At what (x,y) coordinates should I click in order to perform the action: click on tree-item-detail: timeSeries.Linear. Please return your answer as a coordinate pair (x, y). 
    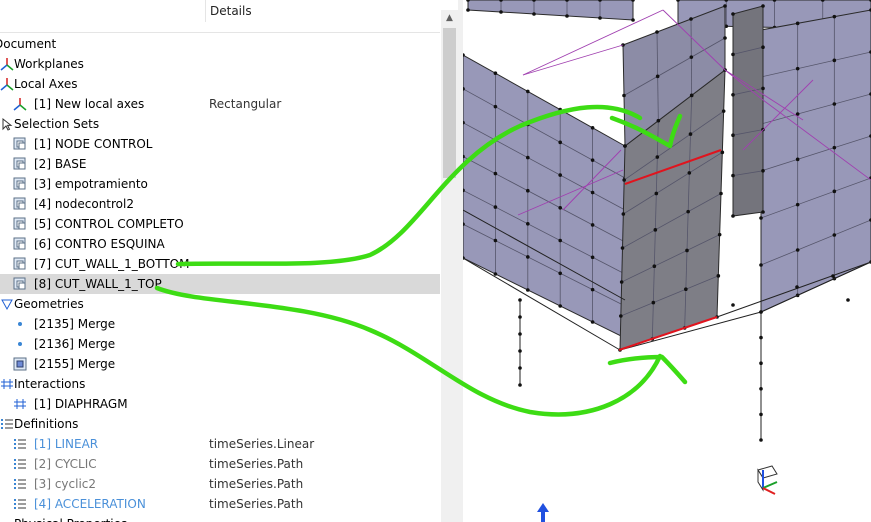
    Looking at the image, I should click on (262, 444).